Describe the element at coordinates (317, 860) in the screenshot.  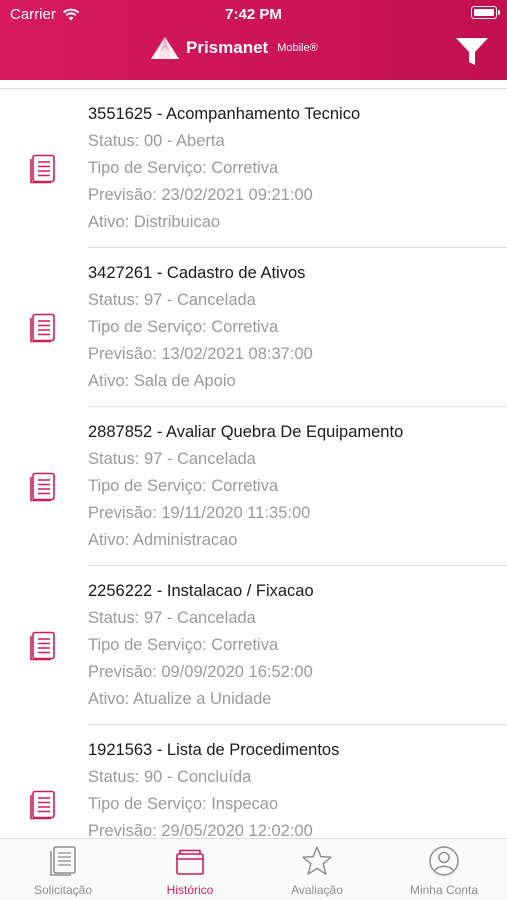
I see `star-icon` at that location.